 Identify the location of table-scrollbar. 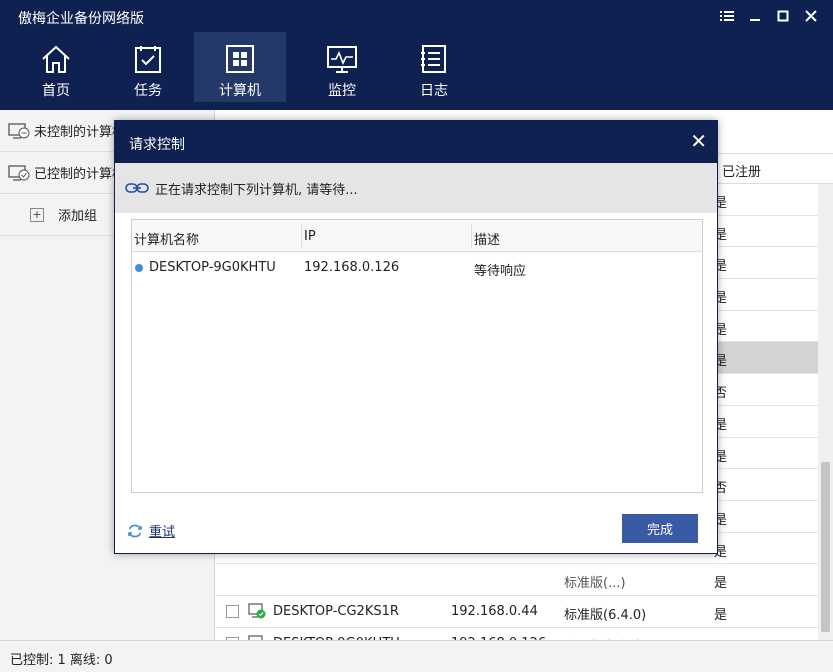
(825, 412).